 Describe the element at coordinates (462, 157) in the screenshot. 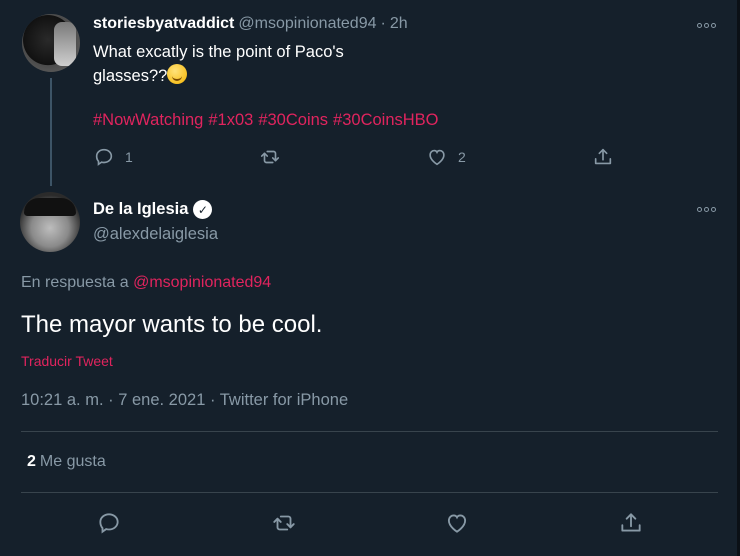

I see `parent-like-count: 2` at that location.